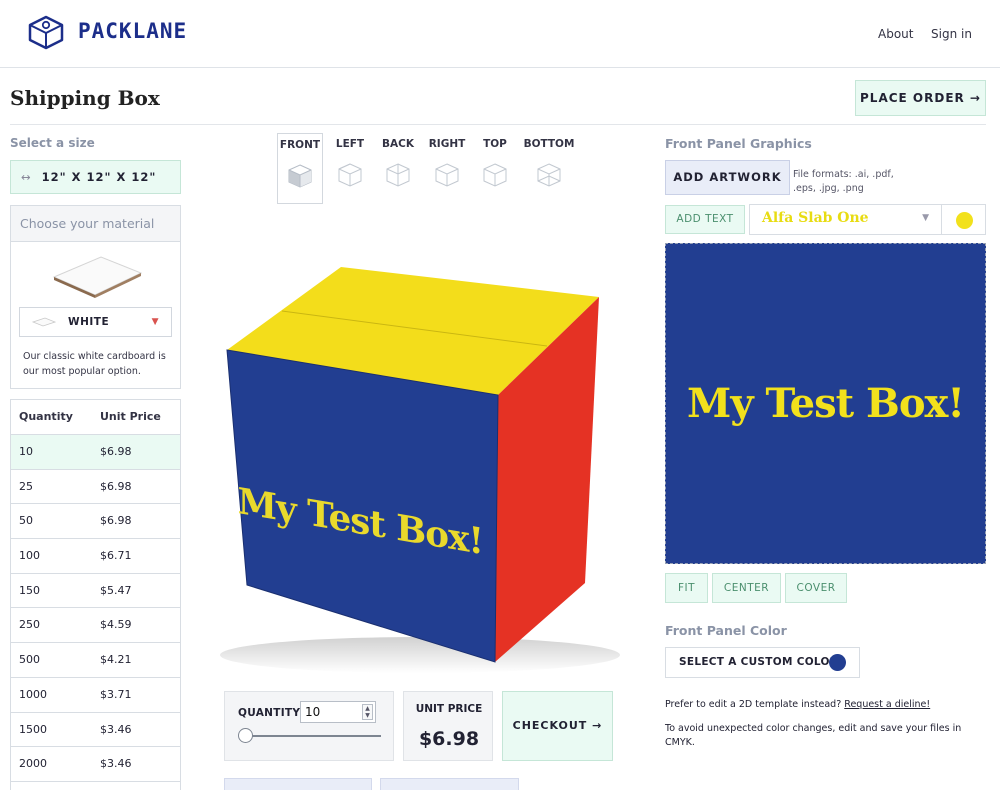  What do you see at coordinates (29, 556) in the screenshot?
I see `row-quantity: 100` at bounding box center [29, 556].